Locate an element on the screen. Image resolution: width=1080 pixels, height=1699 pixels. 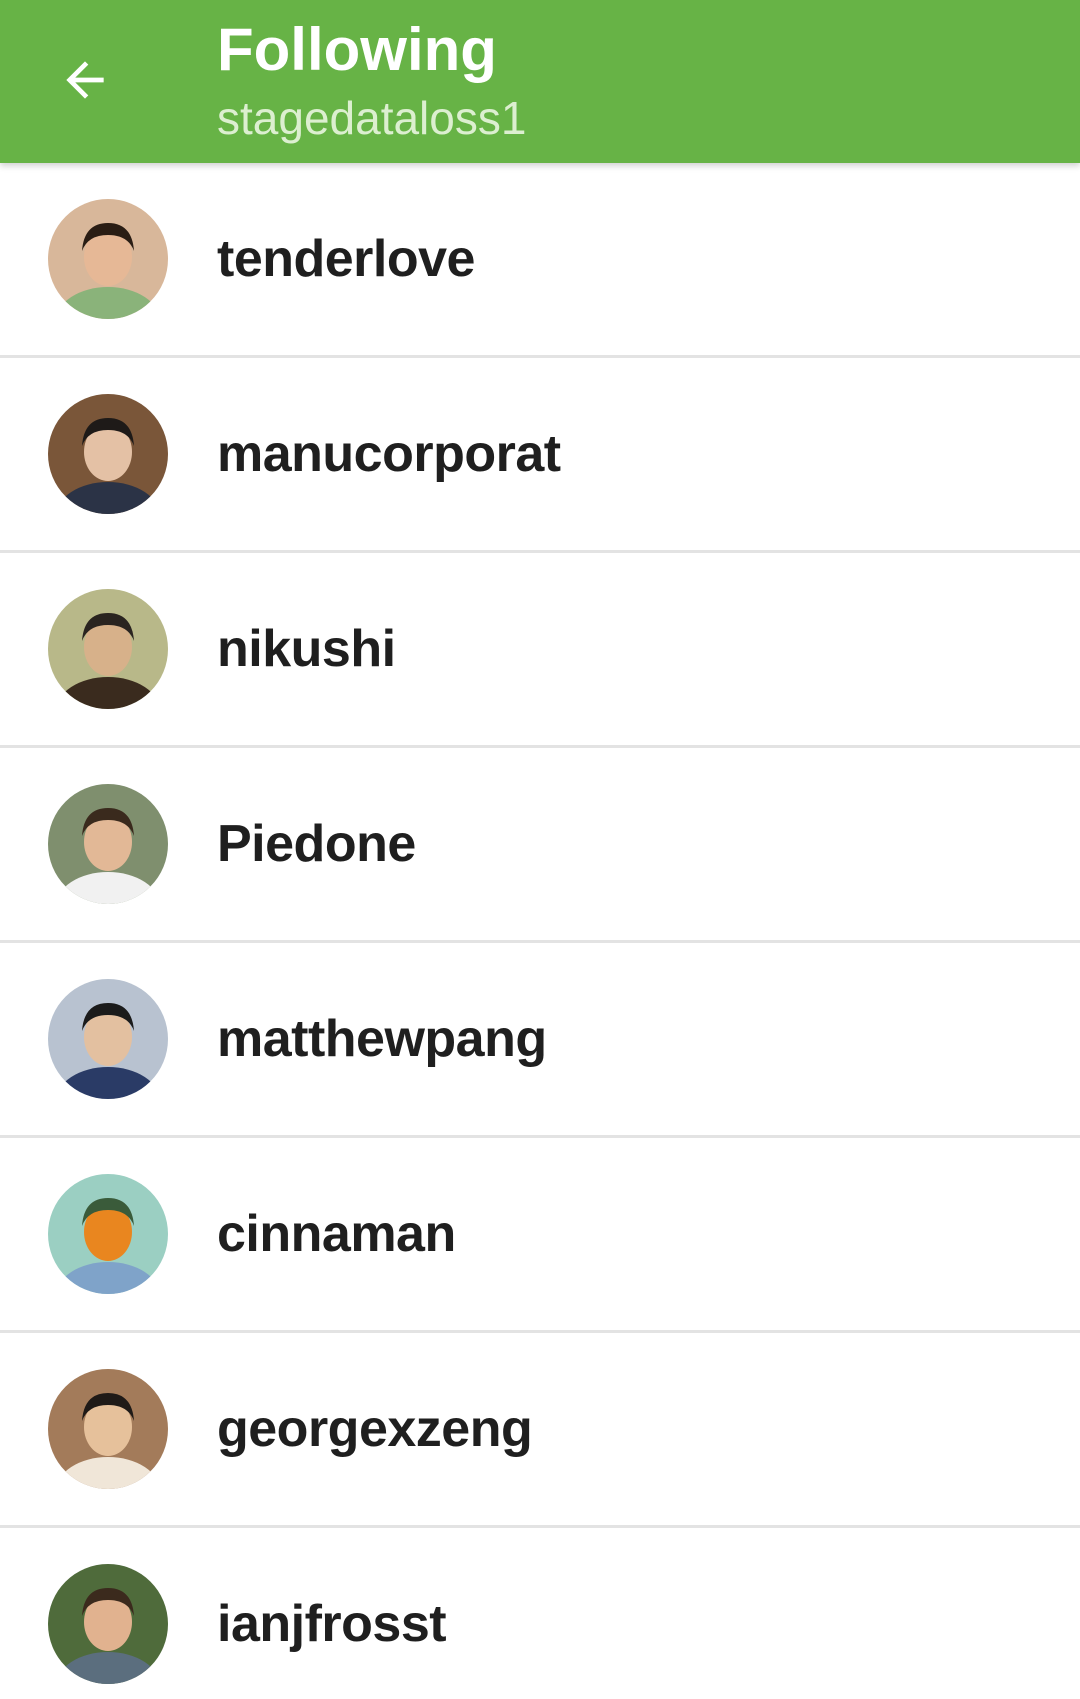
arrow-left-icon is located at coordinates (85, 80).